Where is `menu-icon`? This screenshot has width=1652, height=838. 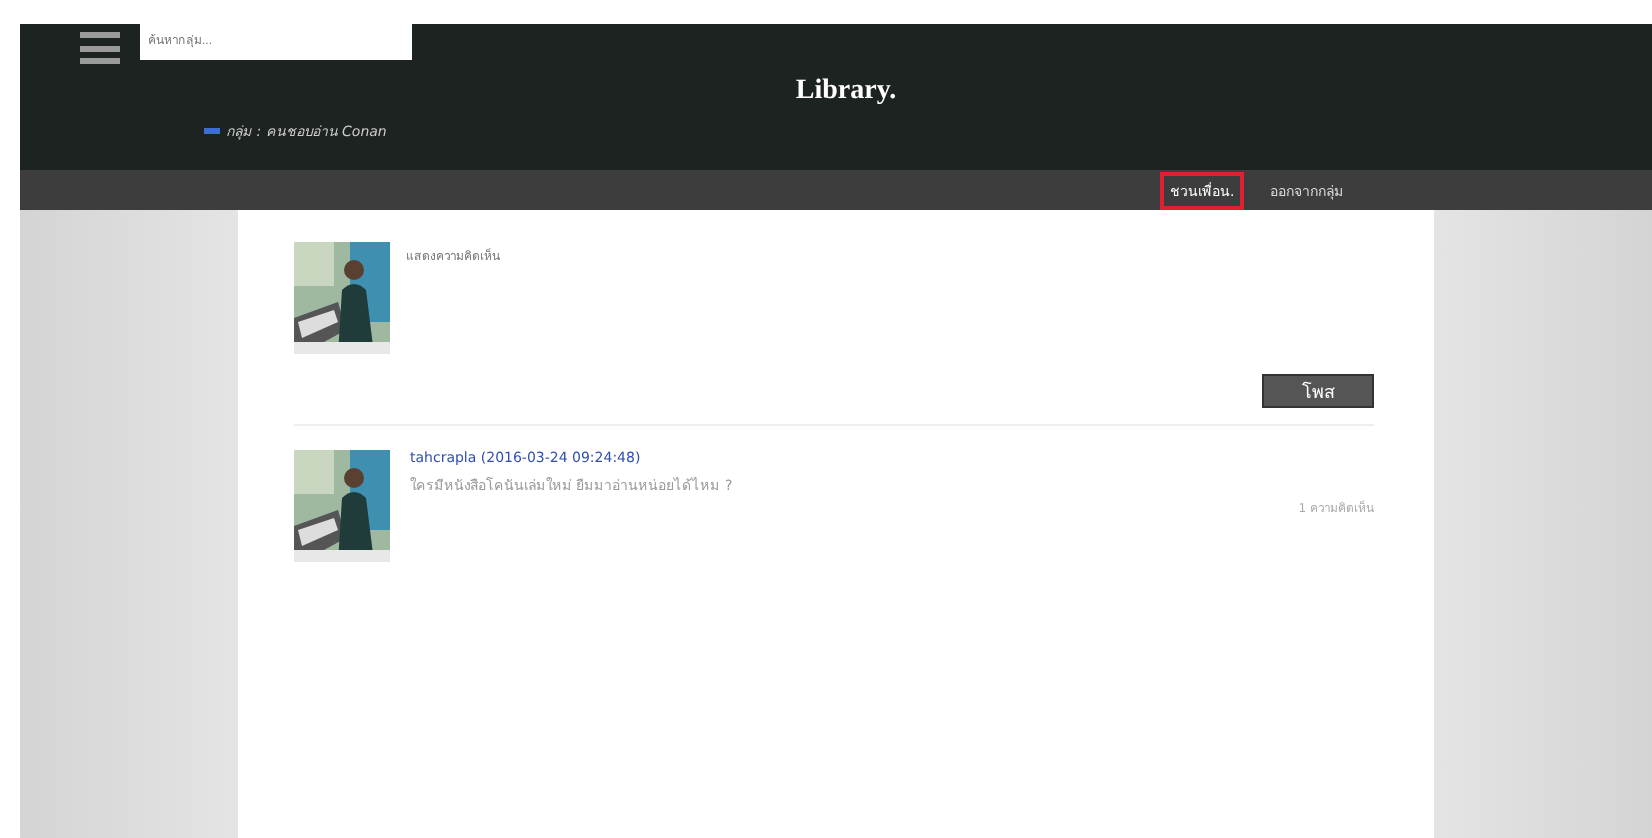 menu-icon is located at coordinates (100, 48).